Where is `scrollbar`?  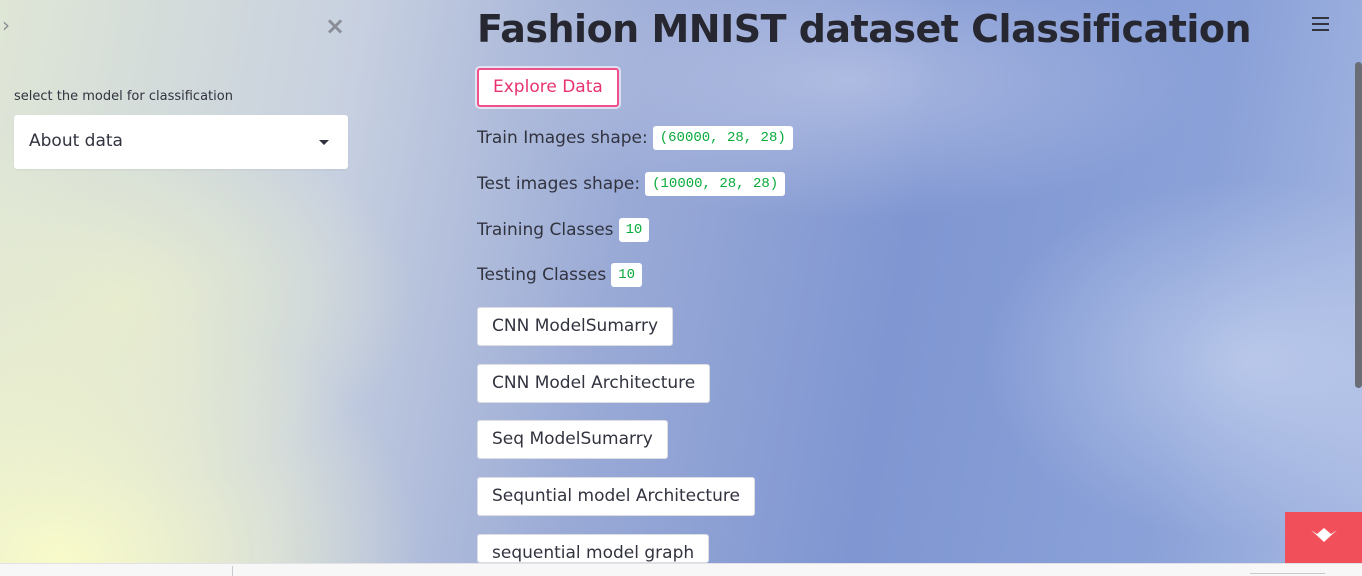
scrollbar is located at coordinates (1358, 225).